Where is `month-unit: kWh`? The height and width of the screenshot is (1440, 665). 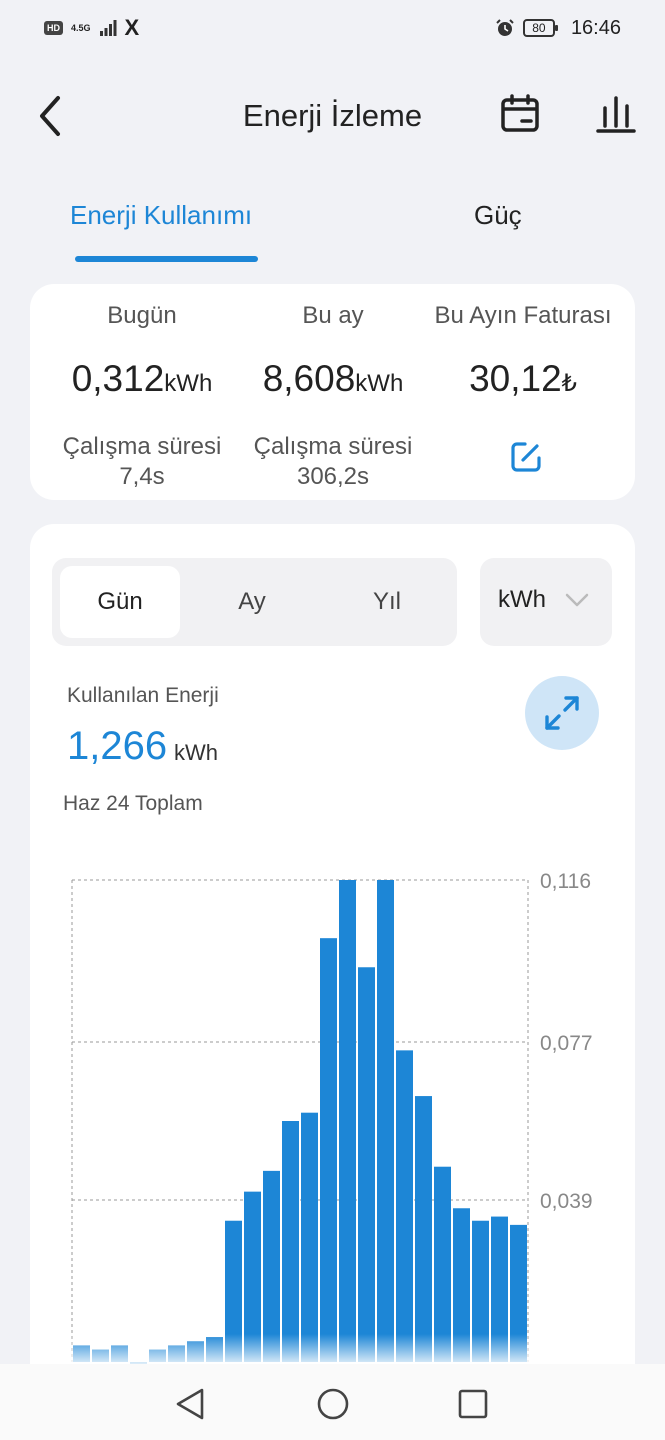 month-unit: kWh is located at coordinates (379, 383).